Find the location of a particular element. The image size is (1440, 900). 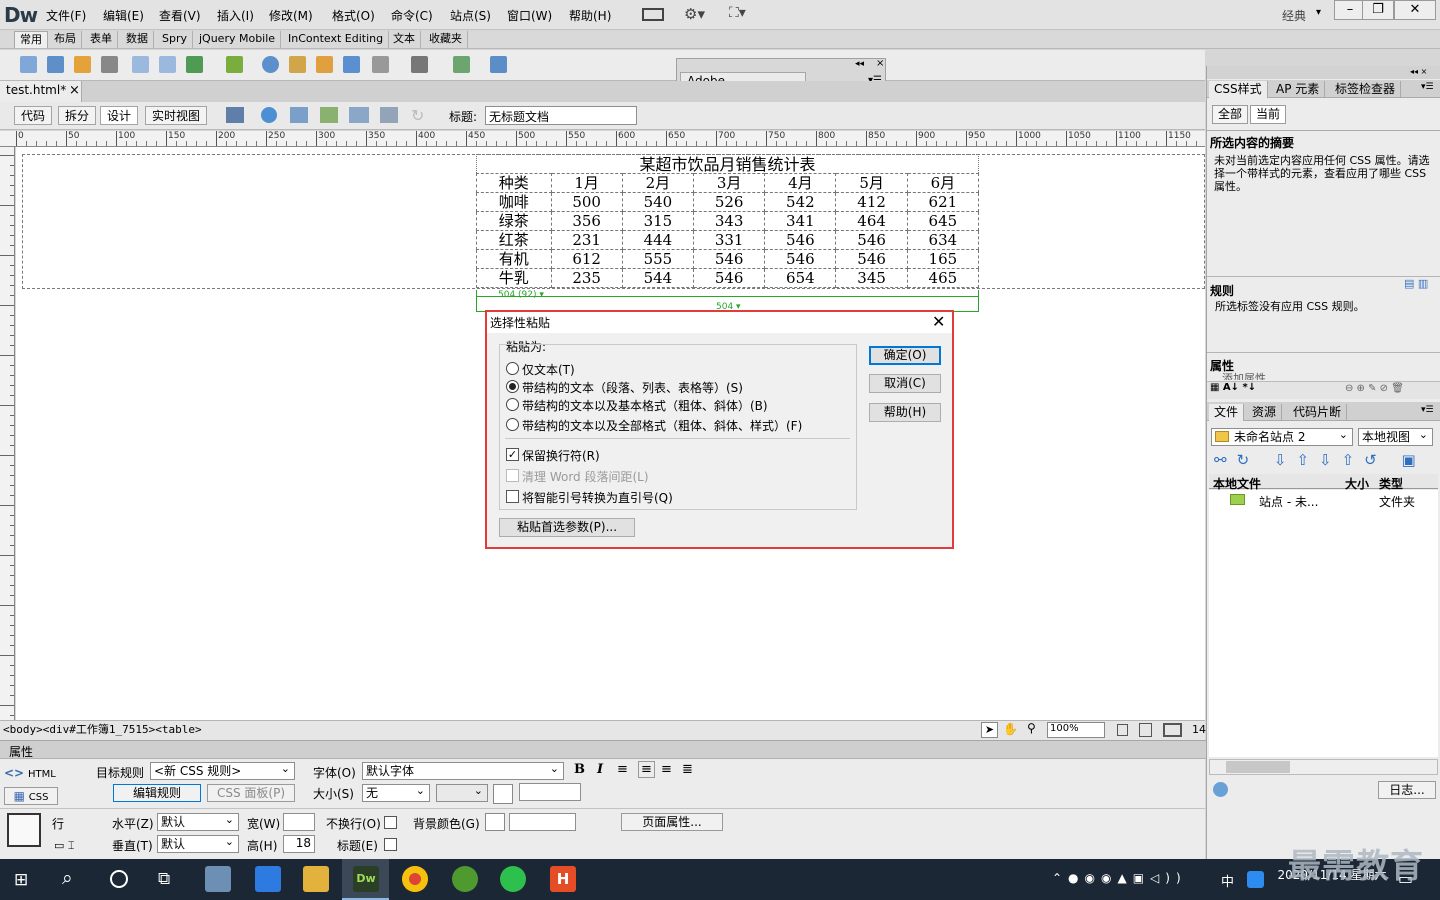

menu-commands: 命令(C) is located at coordinates (412, 15).